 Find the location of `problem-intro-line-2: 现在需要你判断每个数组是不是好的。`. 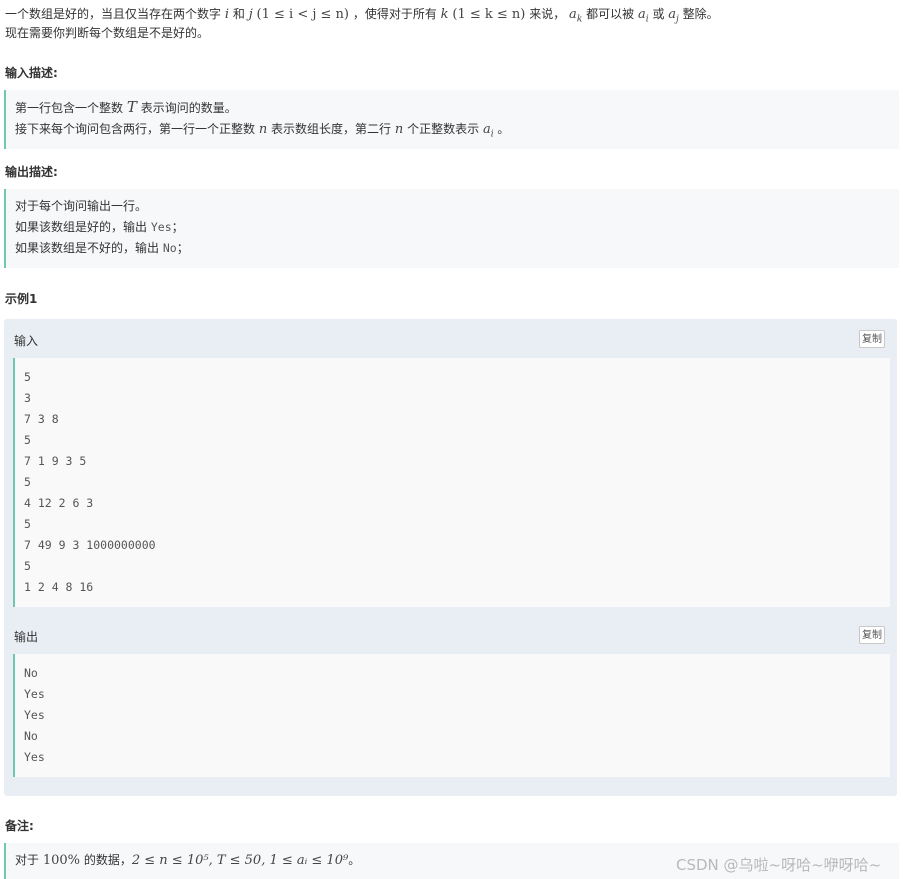

problem-intro-line-2: 现在需要你判断每个数组是不是好的。 is located at coordinates (107, 33).